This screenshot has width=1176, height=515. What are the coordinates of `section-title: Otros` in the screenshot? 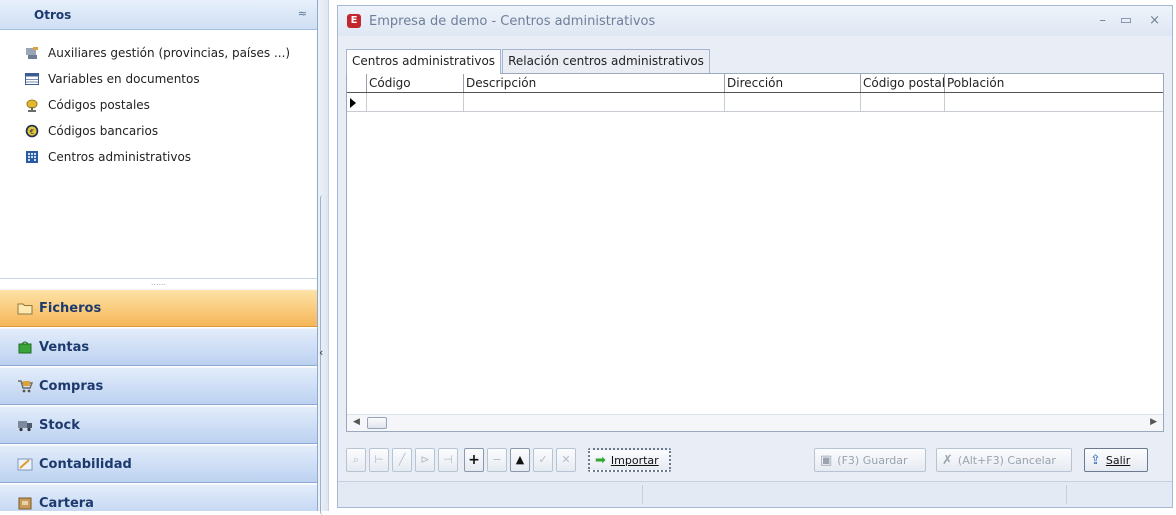 It's located at (53, 15).